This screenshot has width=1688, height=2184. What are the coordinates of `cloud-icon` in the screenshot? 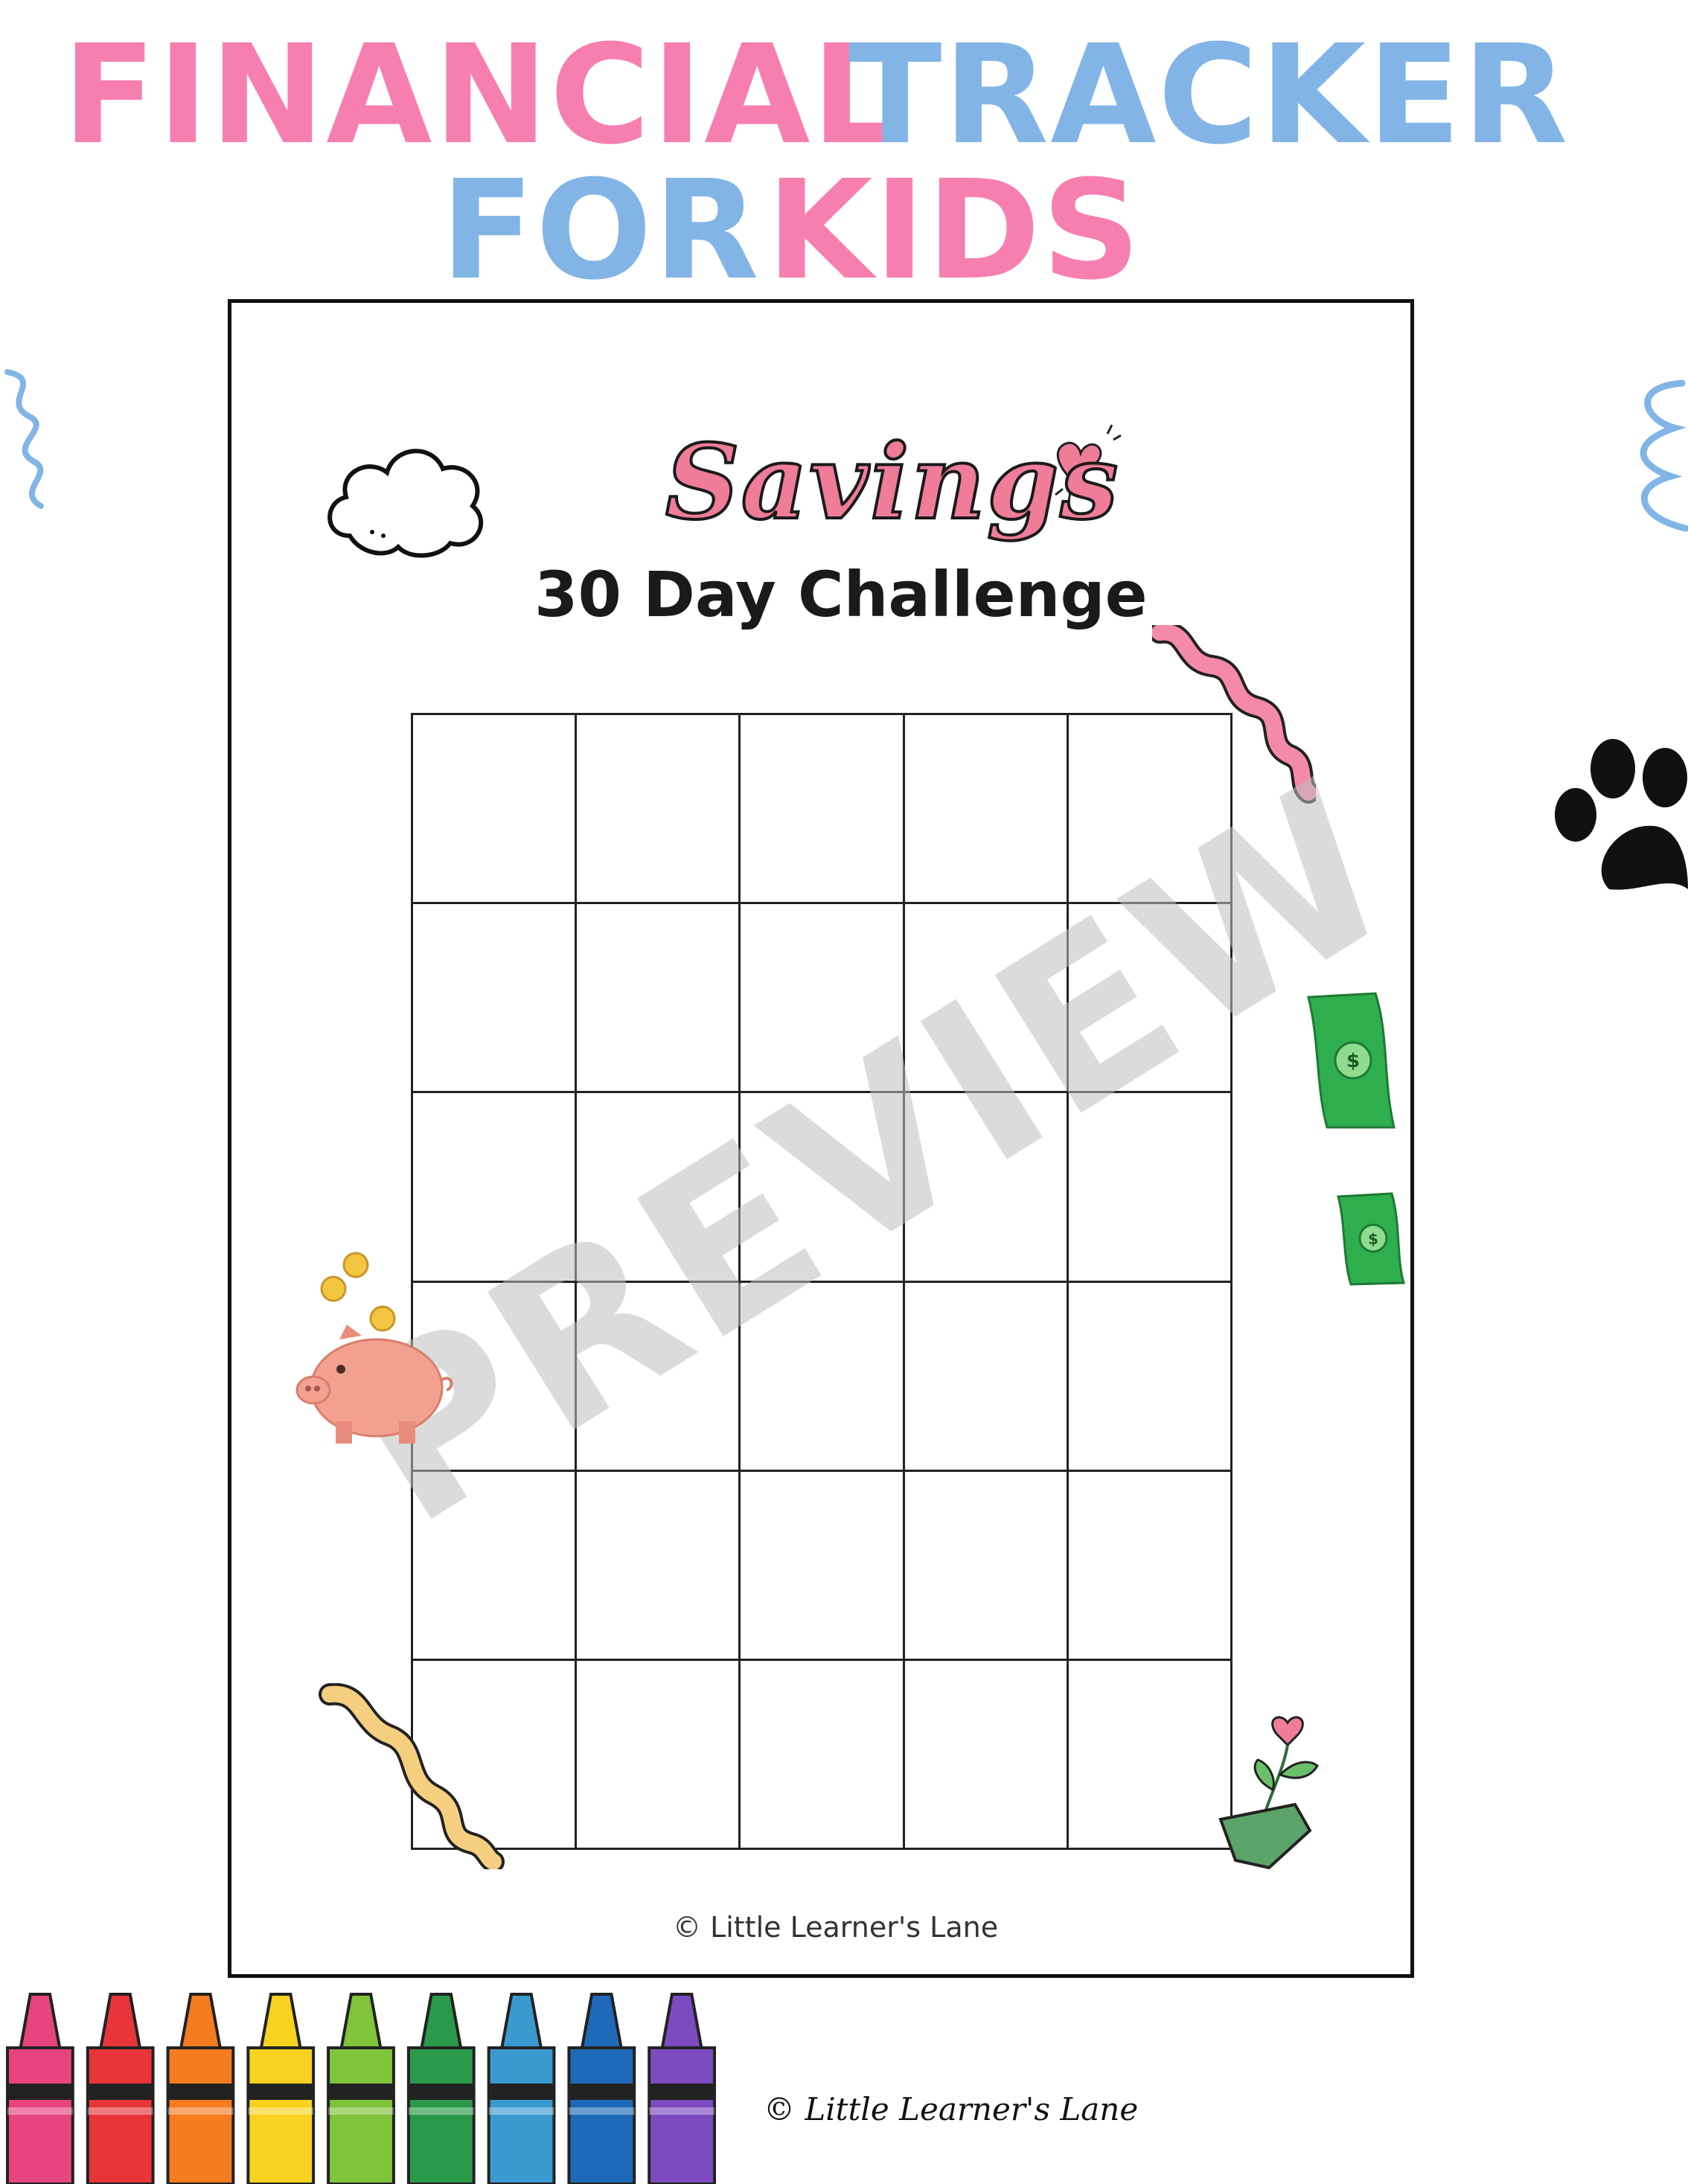 It's located at (405, 503).